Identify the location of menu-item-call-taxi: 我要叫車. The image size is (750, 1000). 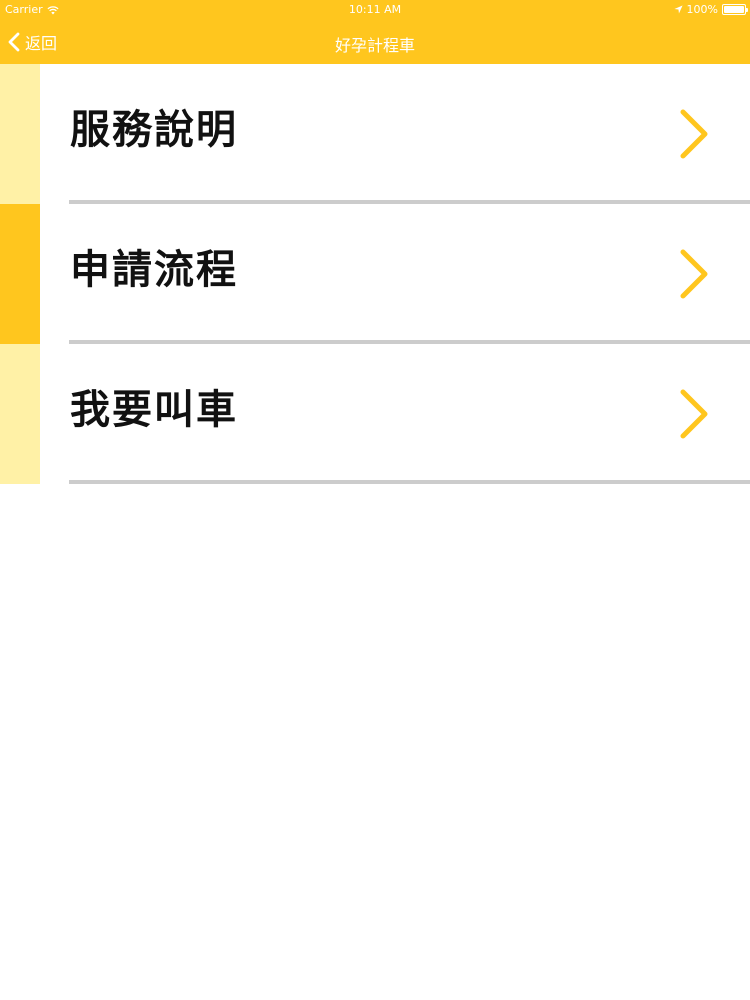
(375, 414).